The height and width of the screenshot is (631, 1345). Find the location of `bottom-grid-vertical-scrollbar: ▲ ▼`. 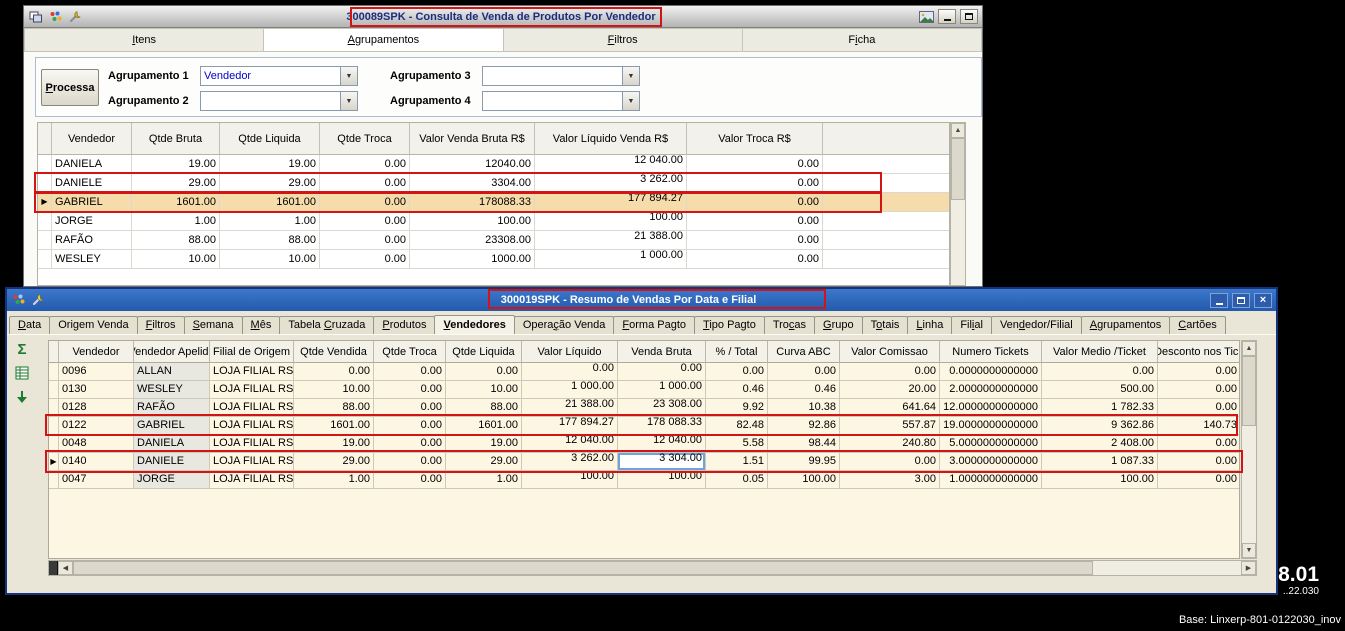

bottom-grid-vertical-scrollbar: ▲ ▼ is located at coordinates (1249, 449).